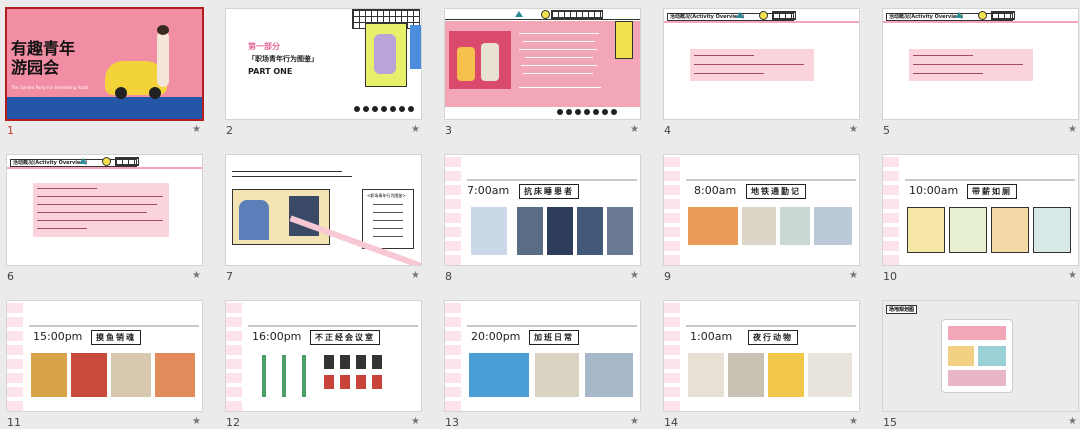 This screenshot has width=1080, height=429. Describe the element at coordinates (773, 337) in the screenshot. I see `slide-title: 夜行动物` at that location.